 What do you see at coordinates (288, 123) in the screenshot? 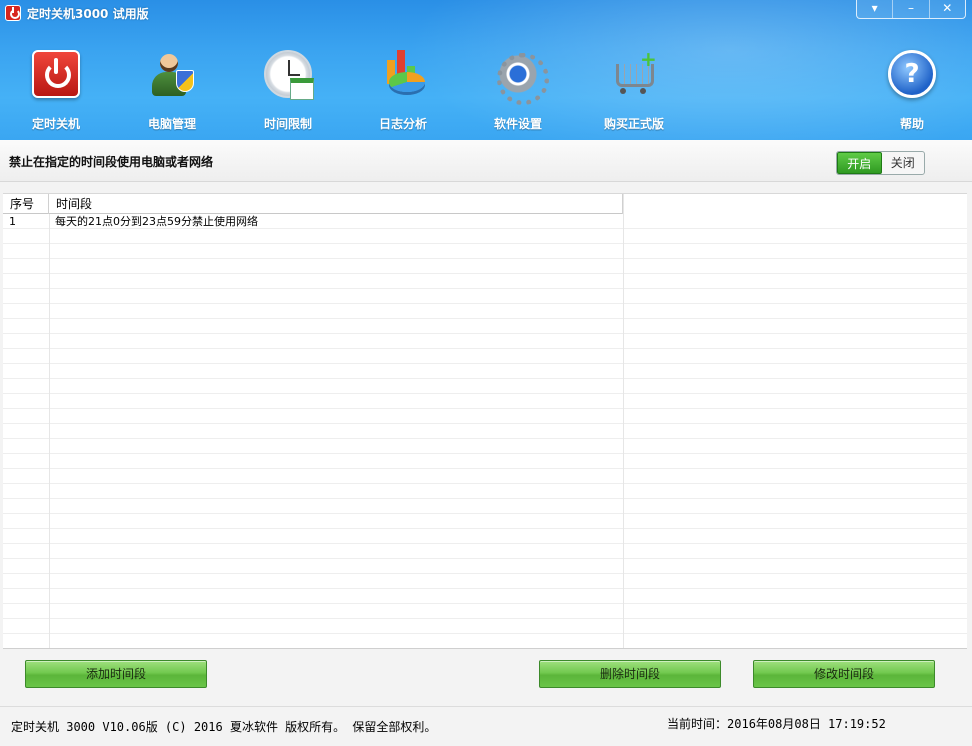
I see `toolbar-item-label: 时间限制` at bounding box center [288, 123].